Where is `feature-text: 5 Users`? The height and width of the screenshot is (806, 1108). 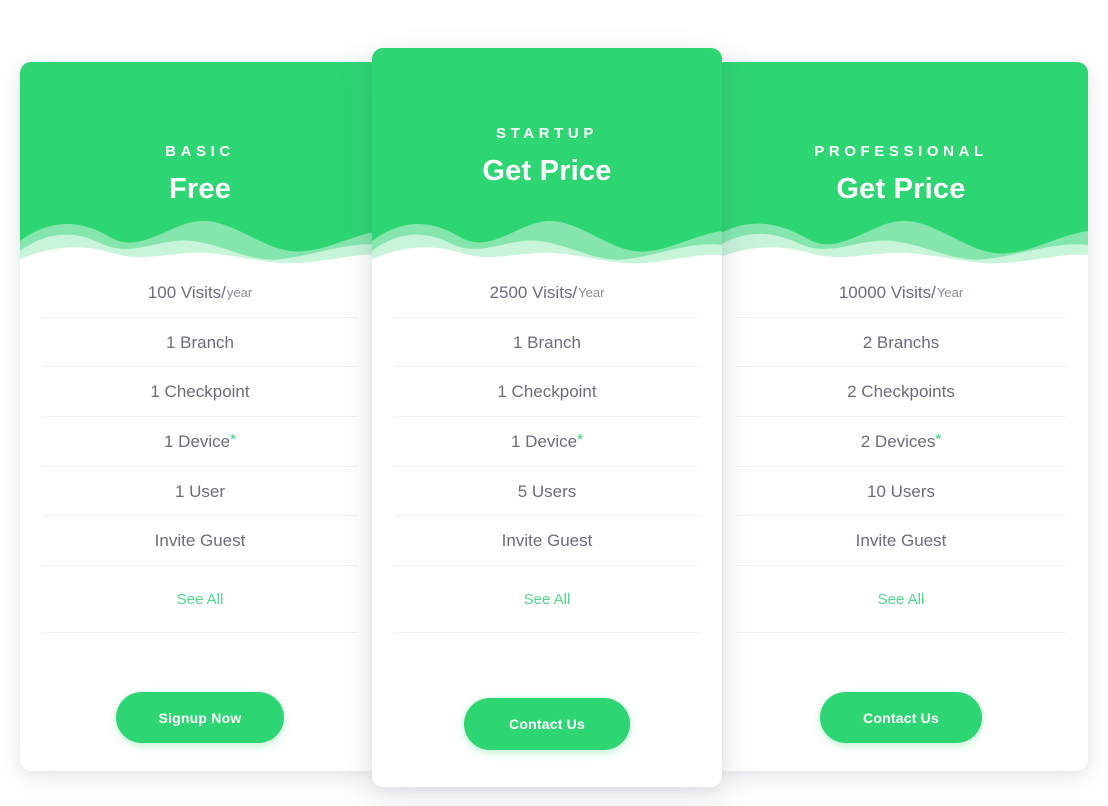 feature-text: 5 Users is located at coordinates (547, 491).